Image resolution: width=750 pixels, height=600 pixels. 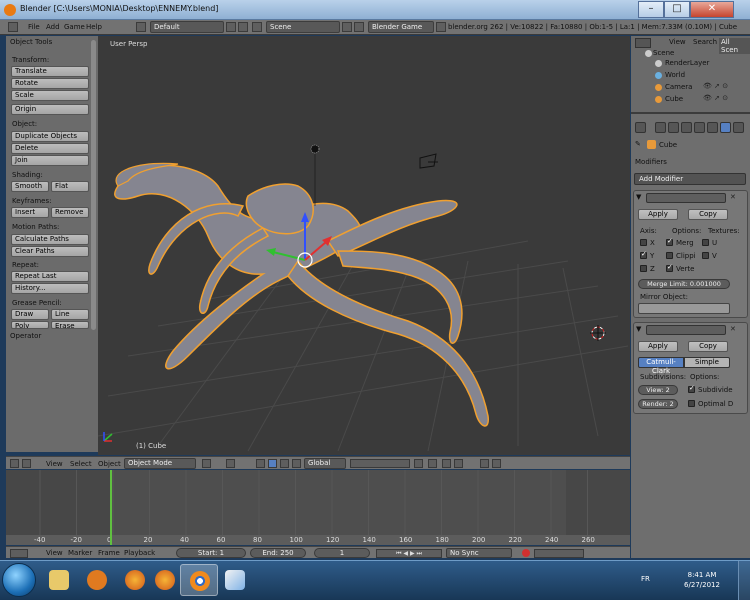 I want to click on scene-select: Scene, so click(x=303, y=27).